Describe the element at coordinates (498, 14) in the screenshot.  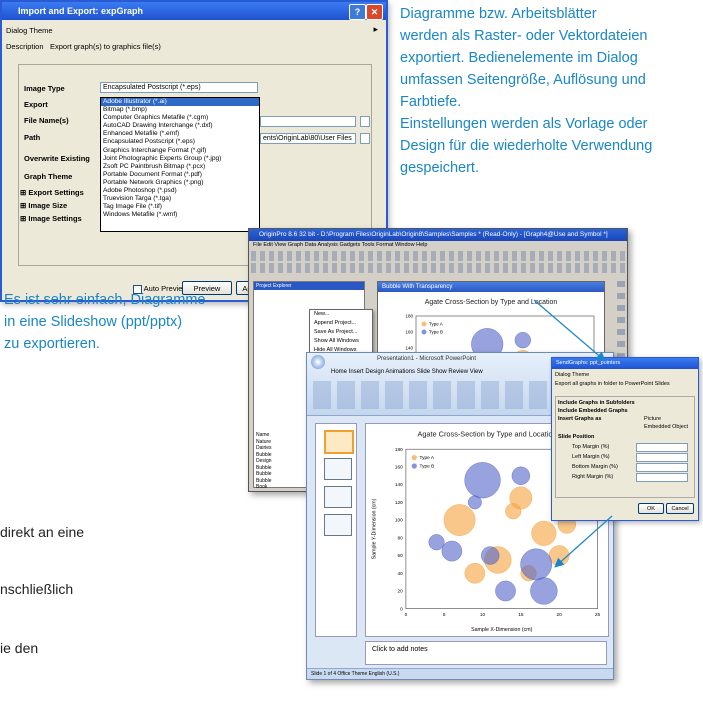
I see `caption-top-line-1: Diagramme bzw. Arbeitsblätter` at that location.